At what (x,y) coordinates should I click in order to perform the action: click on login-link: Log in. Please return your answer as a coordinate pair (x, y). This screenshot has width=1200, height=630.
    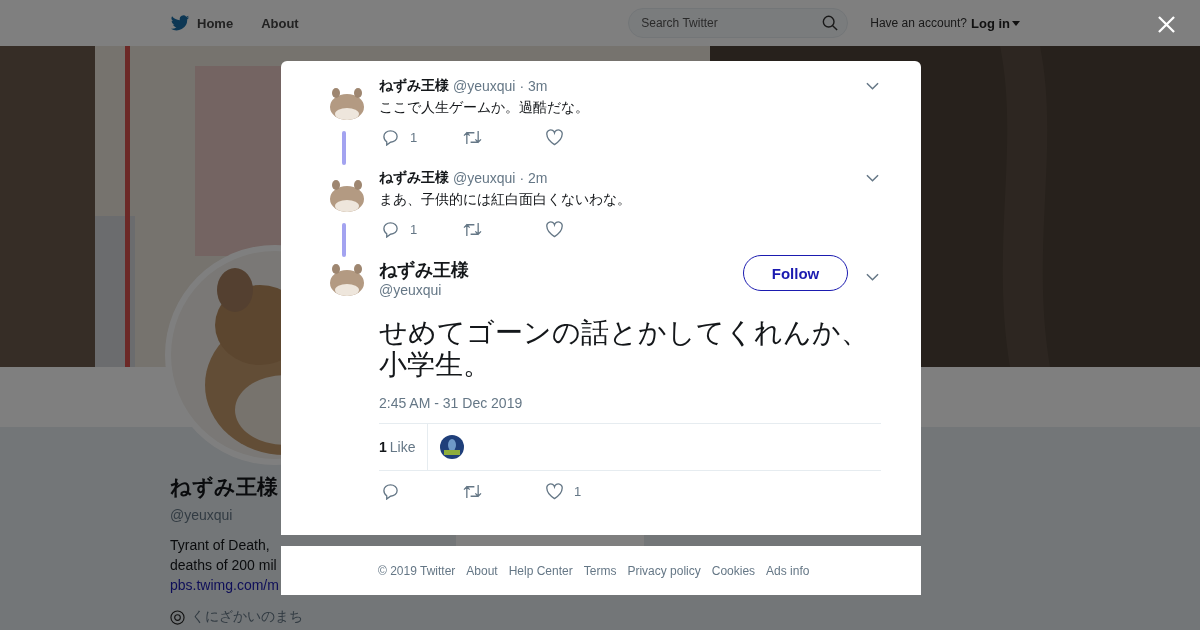
    Looking at the image, I should click on (995, 23).